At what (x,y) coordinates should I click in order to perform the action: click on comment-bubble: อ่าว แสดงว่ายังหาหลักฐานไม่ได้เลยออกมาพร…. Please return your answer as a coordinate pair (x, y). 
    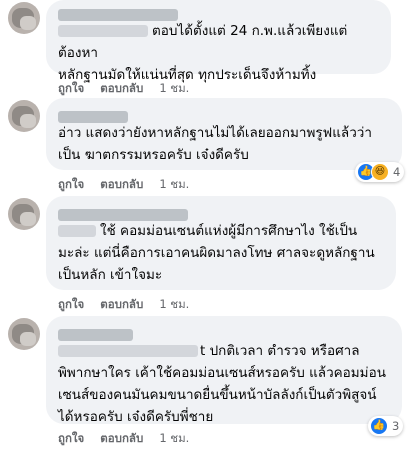
    Looking at the image, I should click on (224, 134).